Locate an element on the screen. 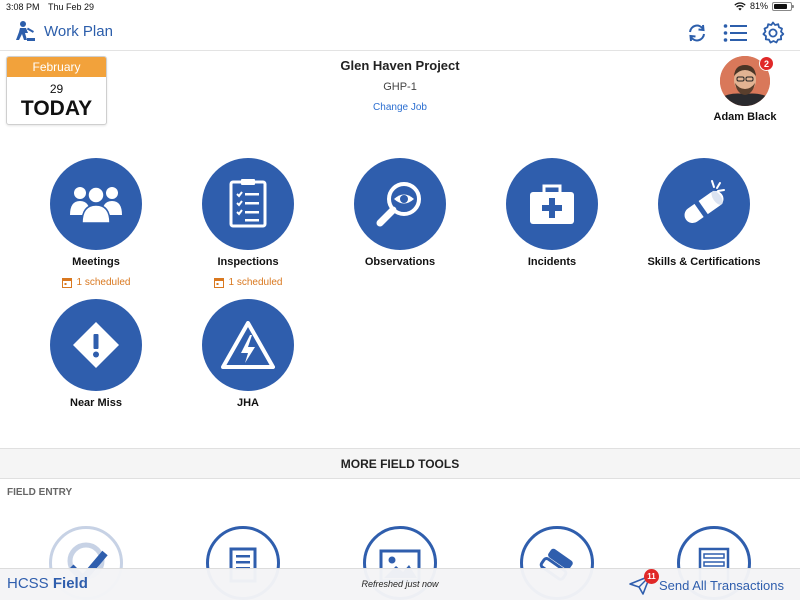 The image size is (800, 600). status-date: Thu Feb 29 is located at coordinates (71, 7).